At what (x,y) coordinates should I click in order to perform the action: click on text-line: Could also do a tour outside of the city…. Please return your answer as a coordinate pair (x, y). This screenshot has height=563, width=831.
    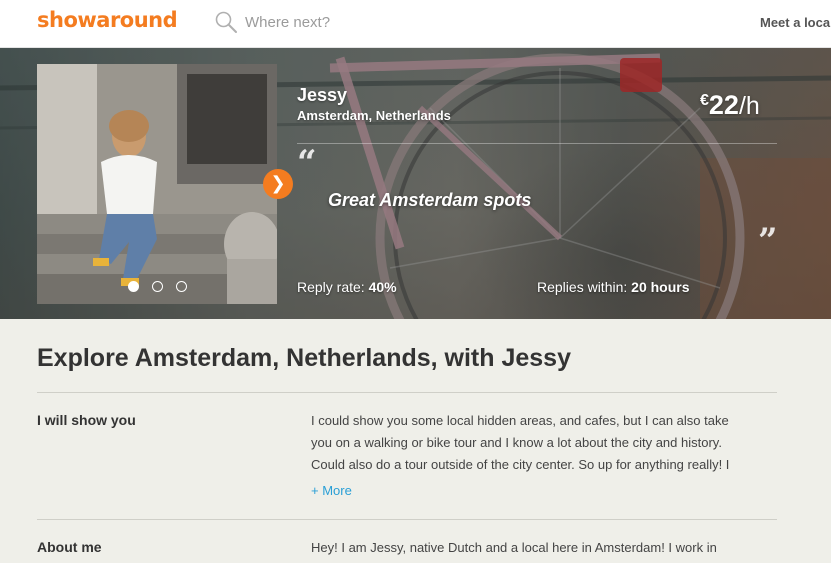
    Looking at the image, I should click on (520, 464).